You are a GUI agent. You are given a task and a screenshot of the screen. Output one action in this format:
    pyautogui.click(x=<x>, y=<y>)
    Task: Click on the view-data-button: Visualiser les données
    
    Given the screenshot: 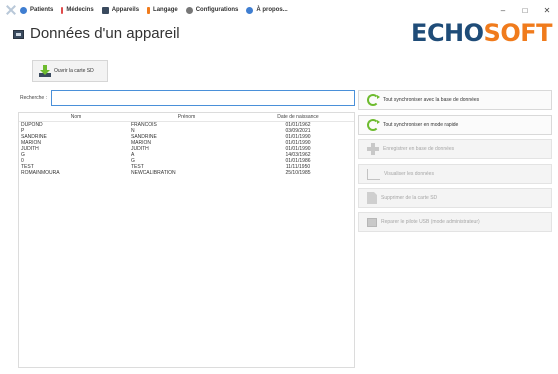 What is the action you would take?
    pyautogui.click(x=455, y=174)
    